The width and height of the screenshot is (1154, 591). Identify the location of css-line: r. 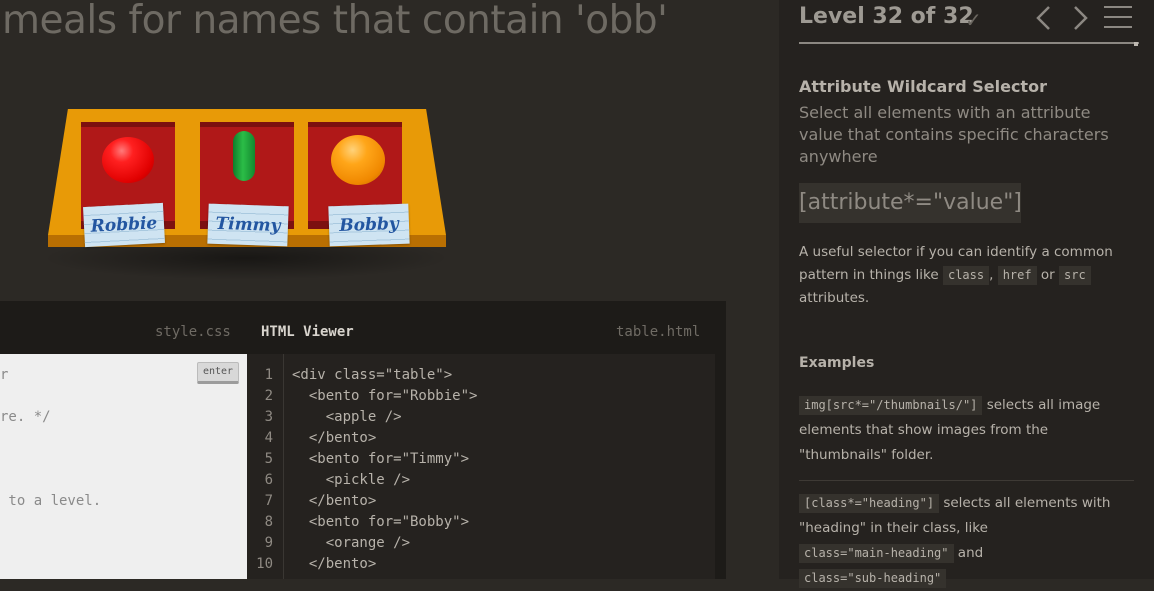
(4, 375).